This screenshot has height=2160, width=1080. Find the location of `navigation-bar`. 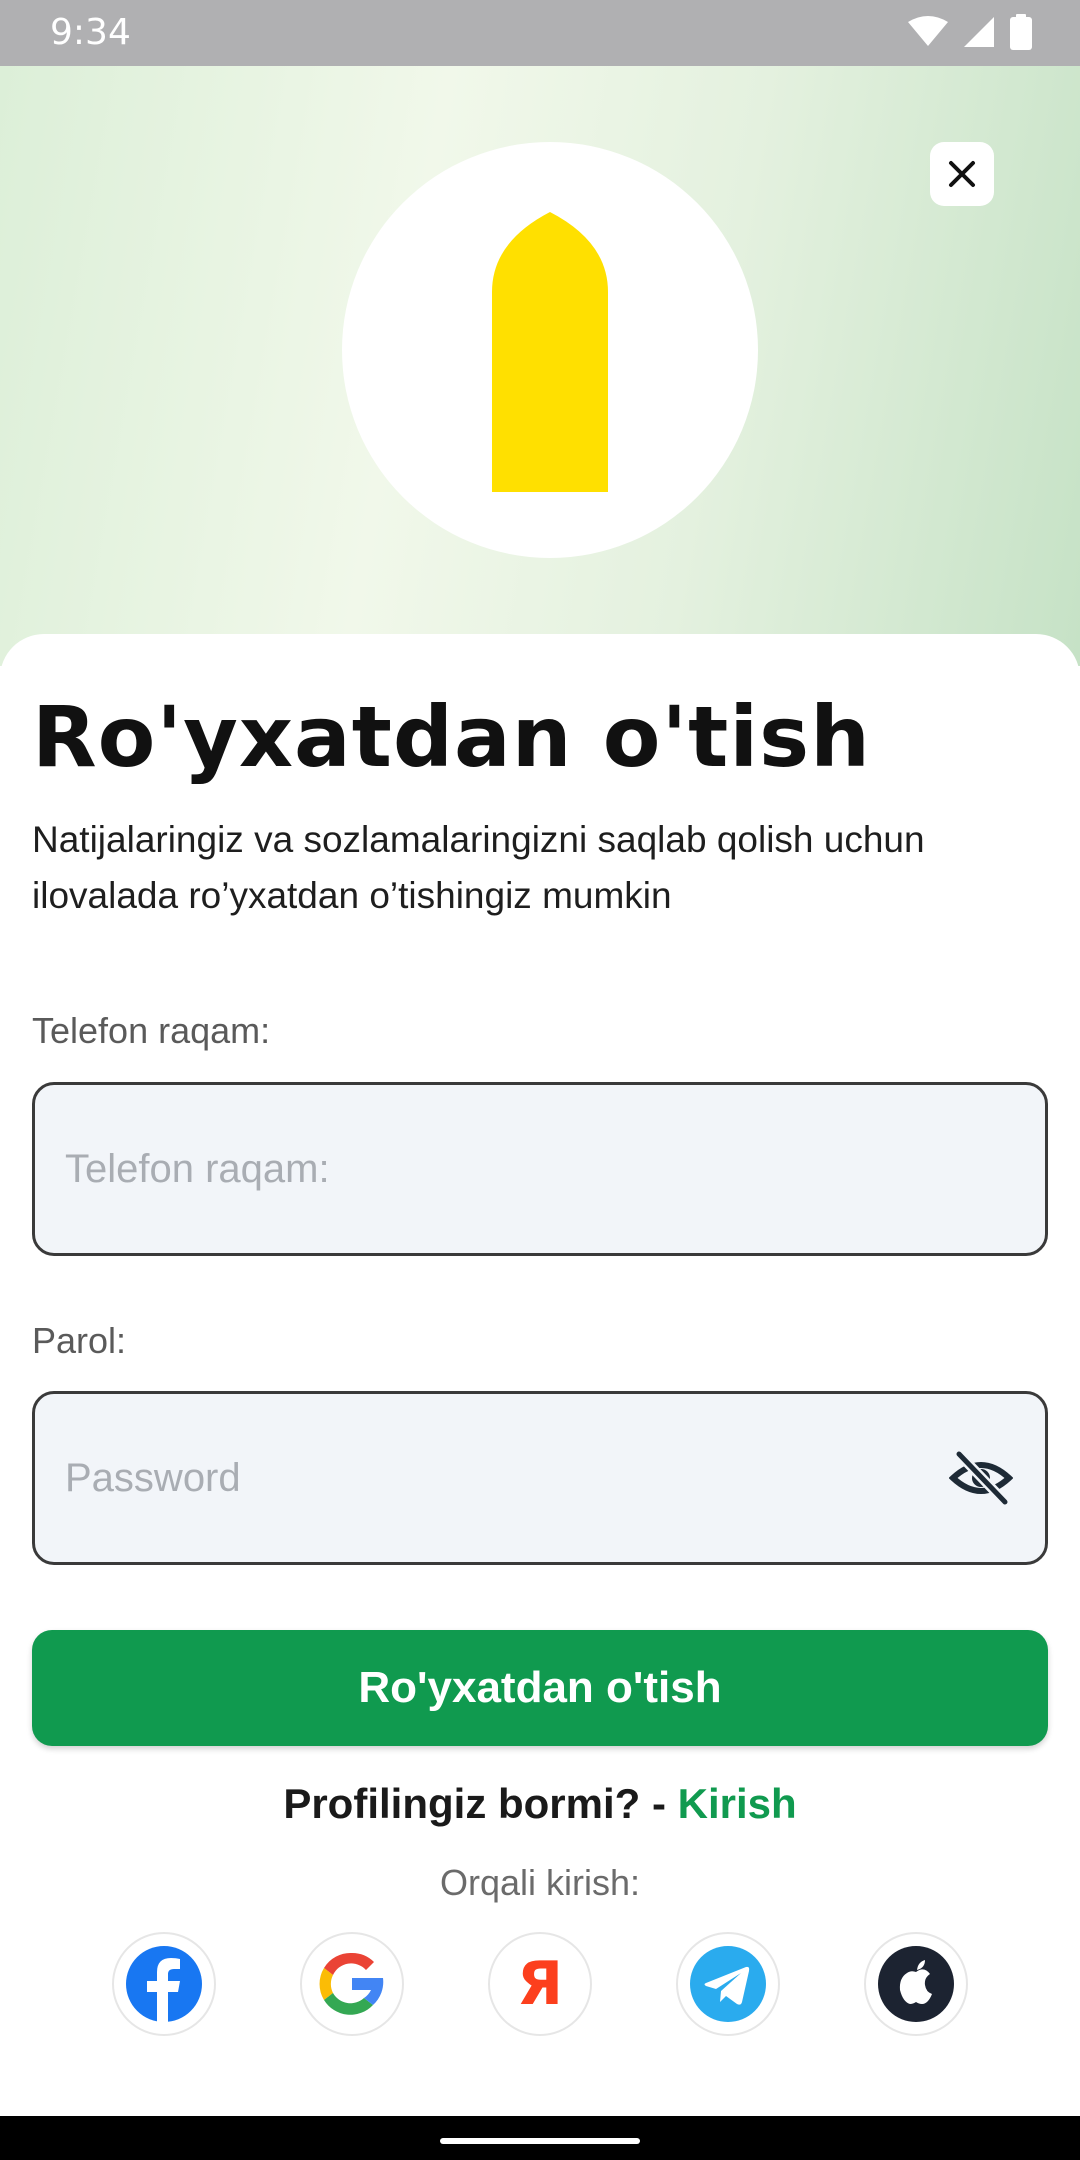

navigation-bar is located at coordinates (540, 2138).